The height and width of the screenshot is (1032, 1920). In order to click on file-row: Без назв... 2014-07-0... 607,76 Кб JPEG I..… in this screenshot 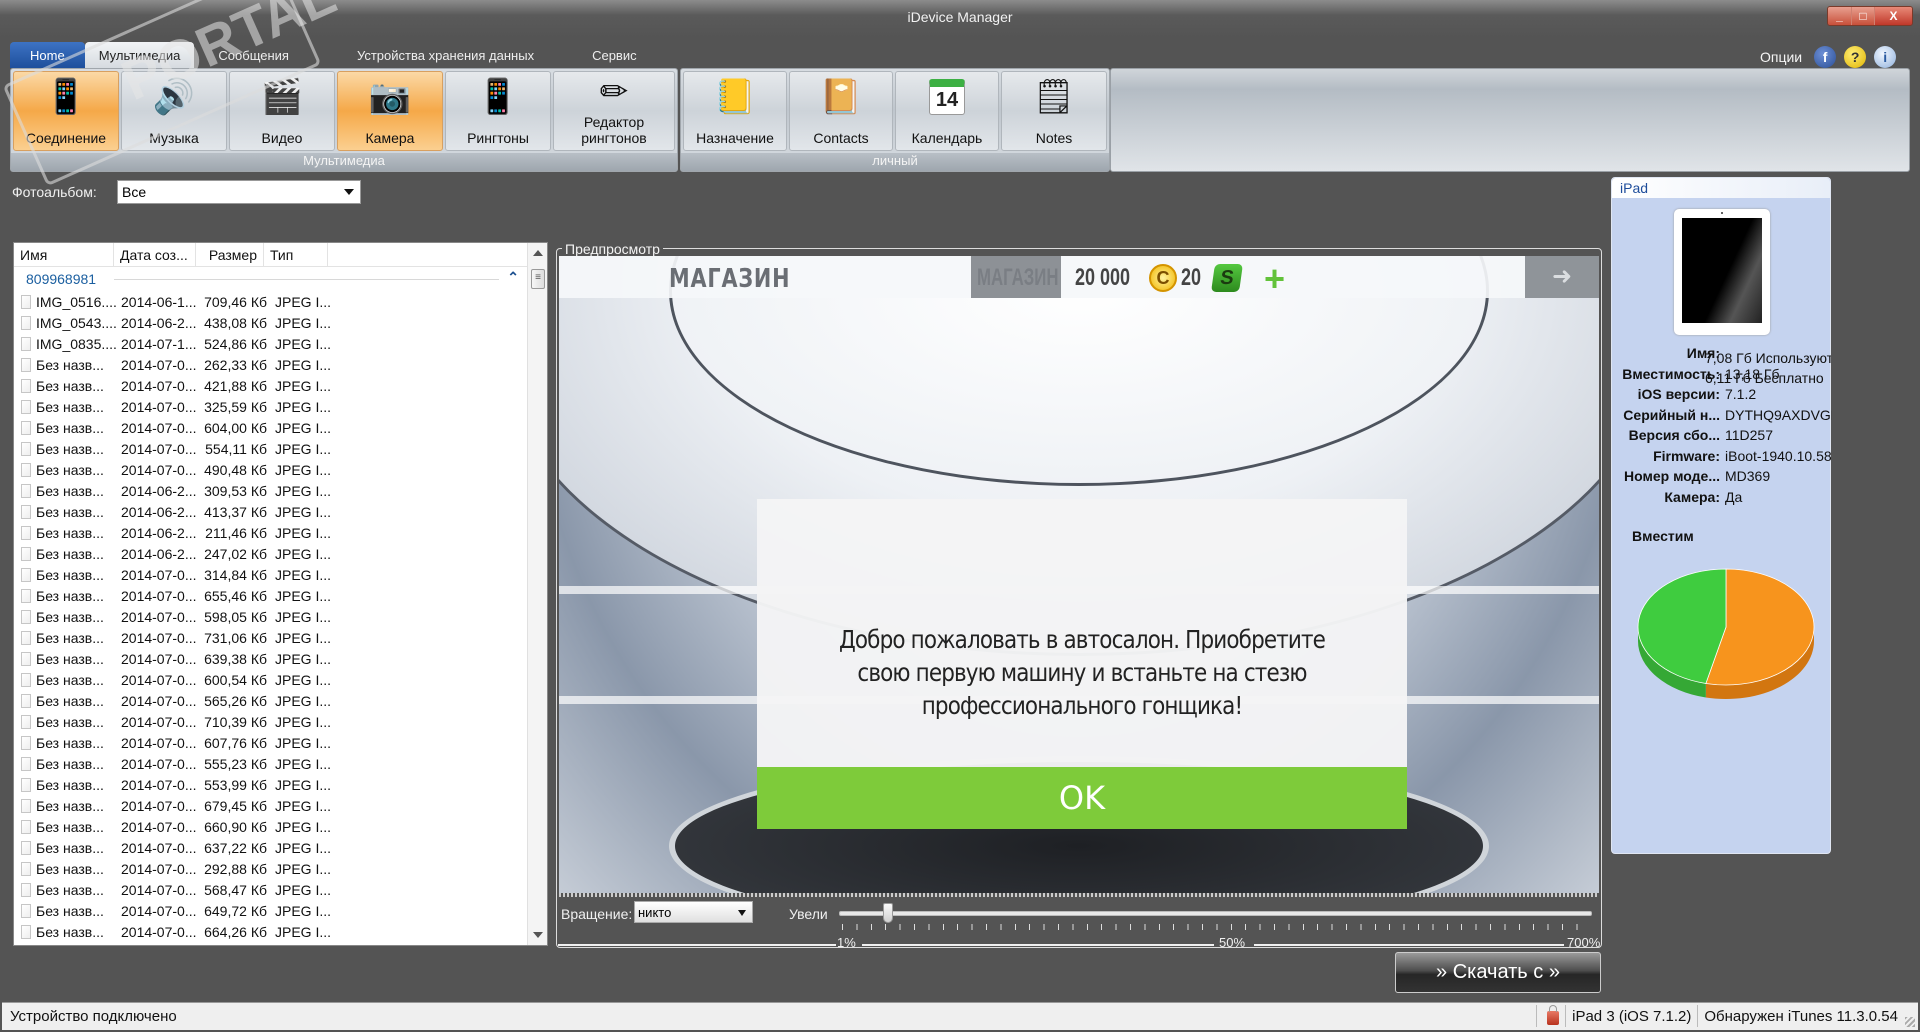, I will do `click(271, 742)`.